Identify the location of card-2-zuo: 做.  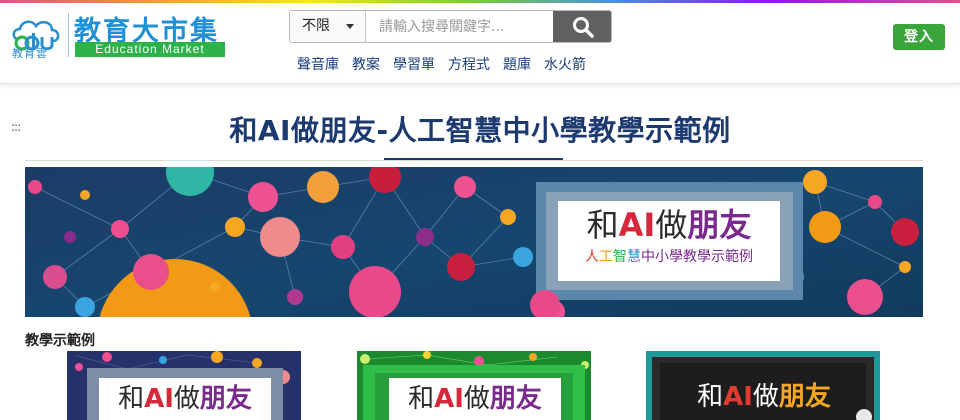
(476, 399).